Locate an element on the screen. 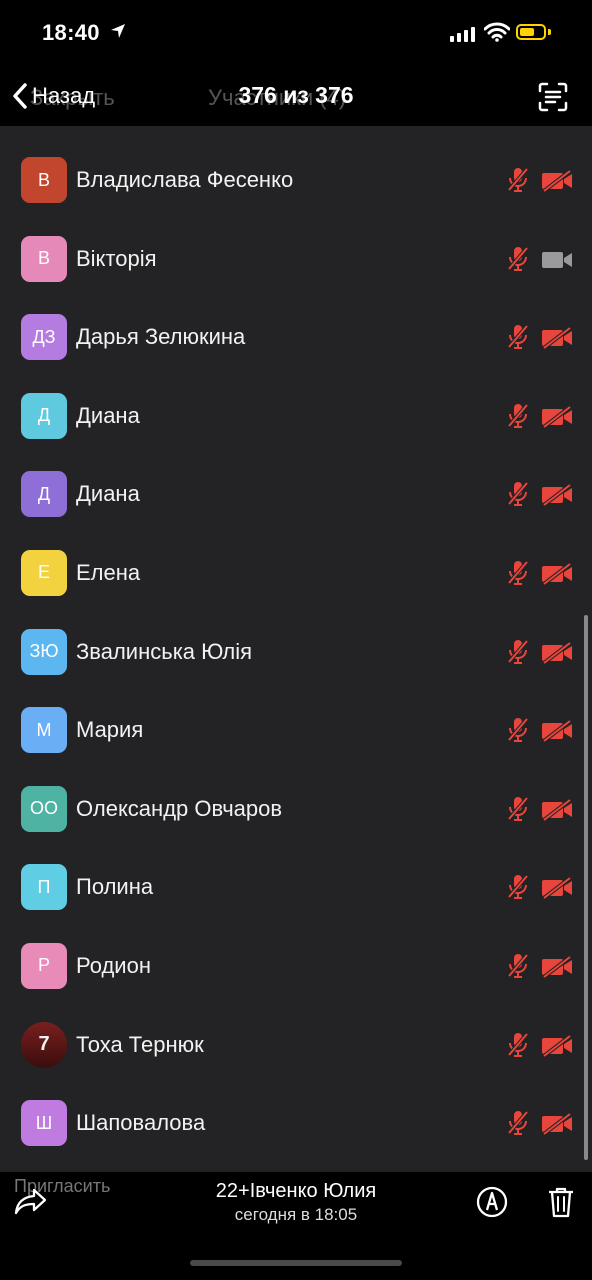 The height and width of the screenshot is (1280, 592). participant-row: ЗЮ Звалинська Юлія is located at coordinates (296, 651).